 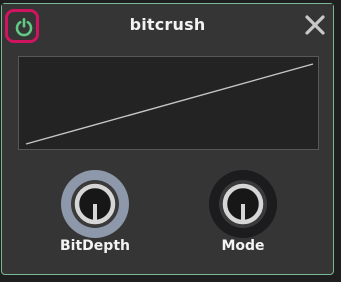 I want to click on mode-label: Mode, so click(x=243, y=246).